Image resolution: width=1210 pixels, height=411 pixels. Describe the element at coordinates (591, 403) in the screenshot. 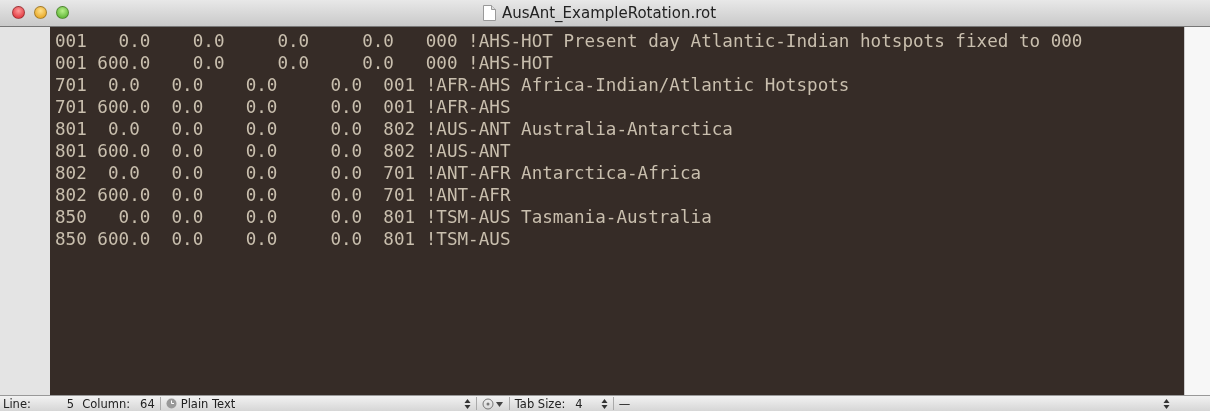

I see `tab-size-popup: 4` at that location.